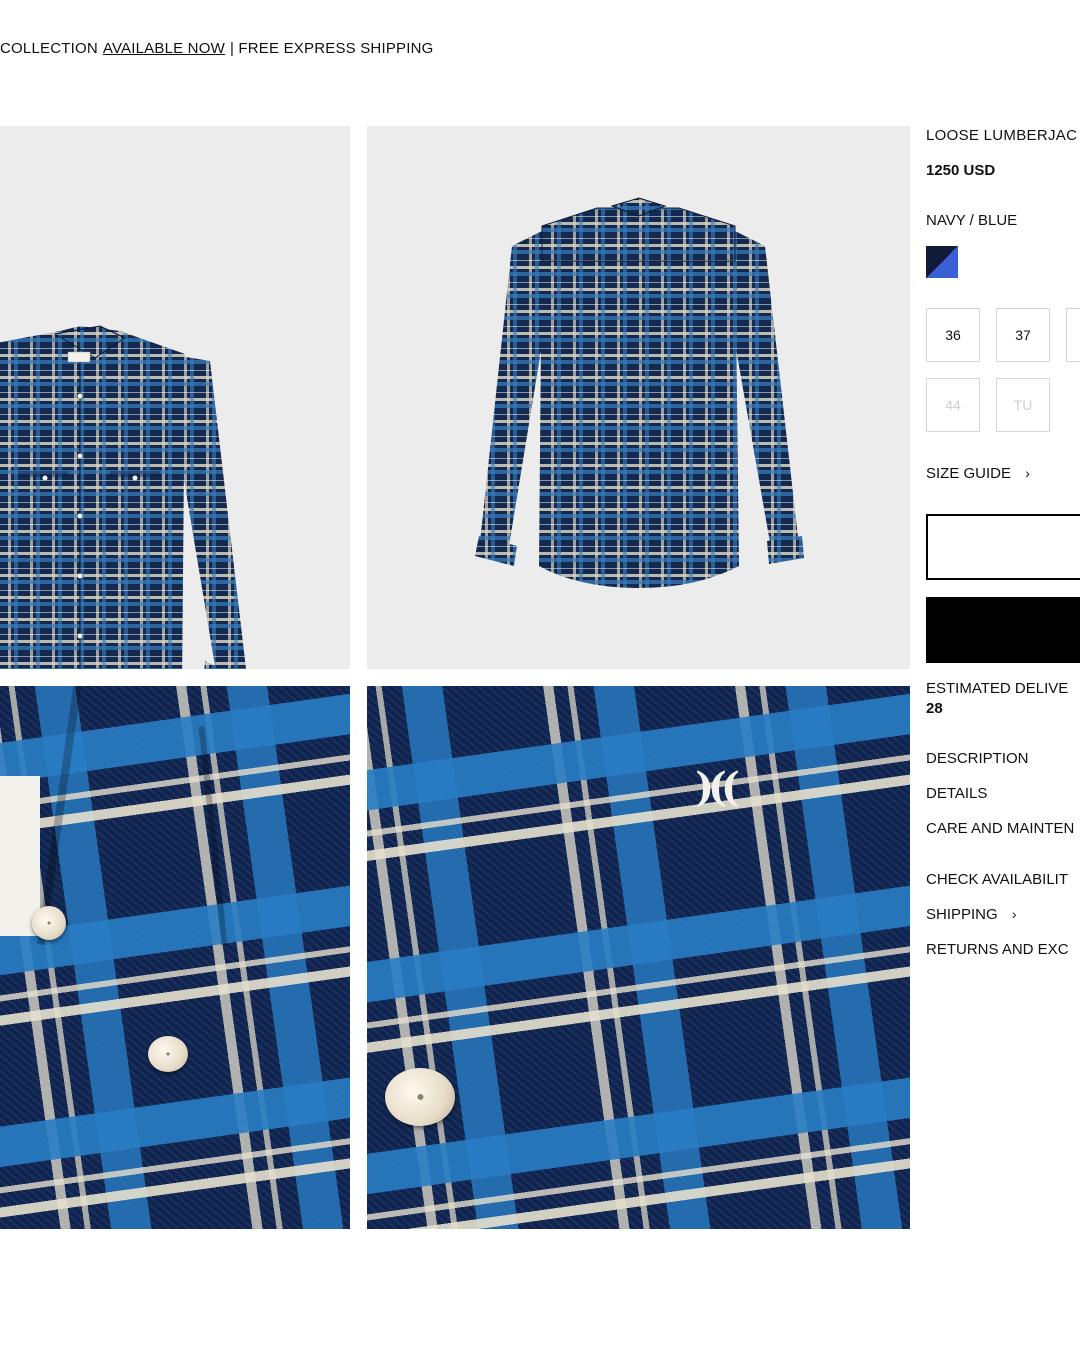 Image resolution: width=1080 pixels, height=1350 pixels. I want to click on product-image-front, so click(175, 397).